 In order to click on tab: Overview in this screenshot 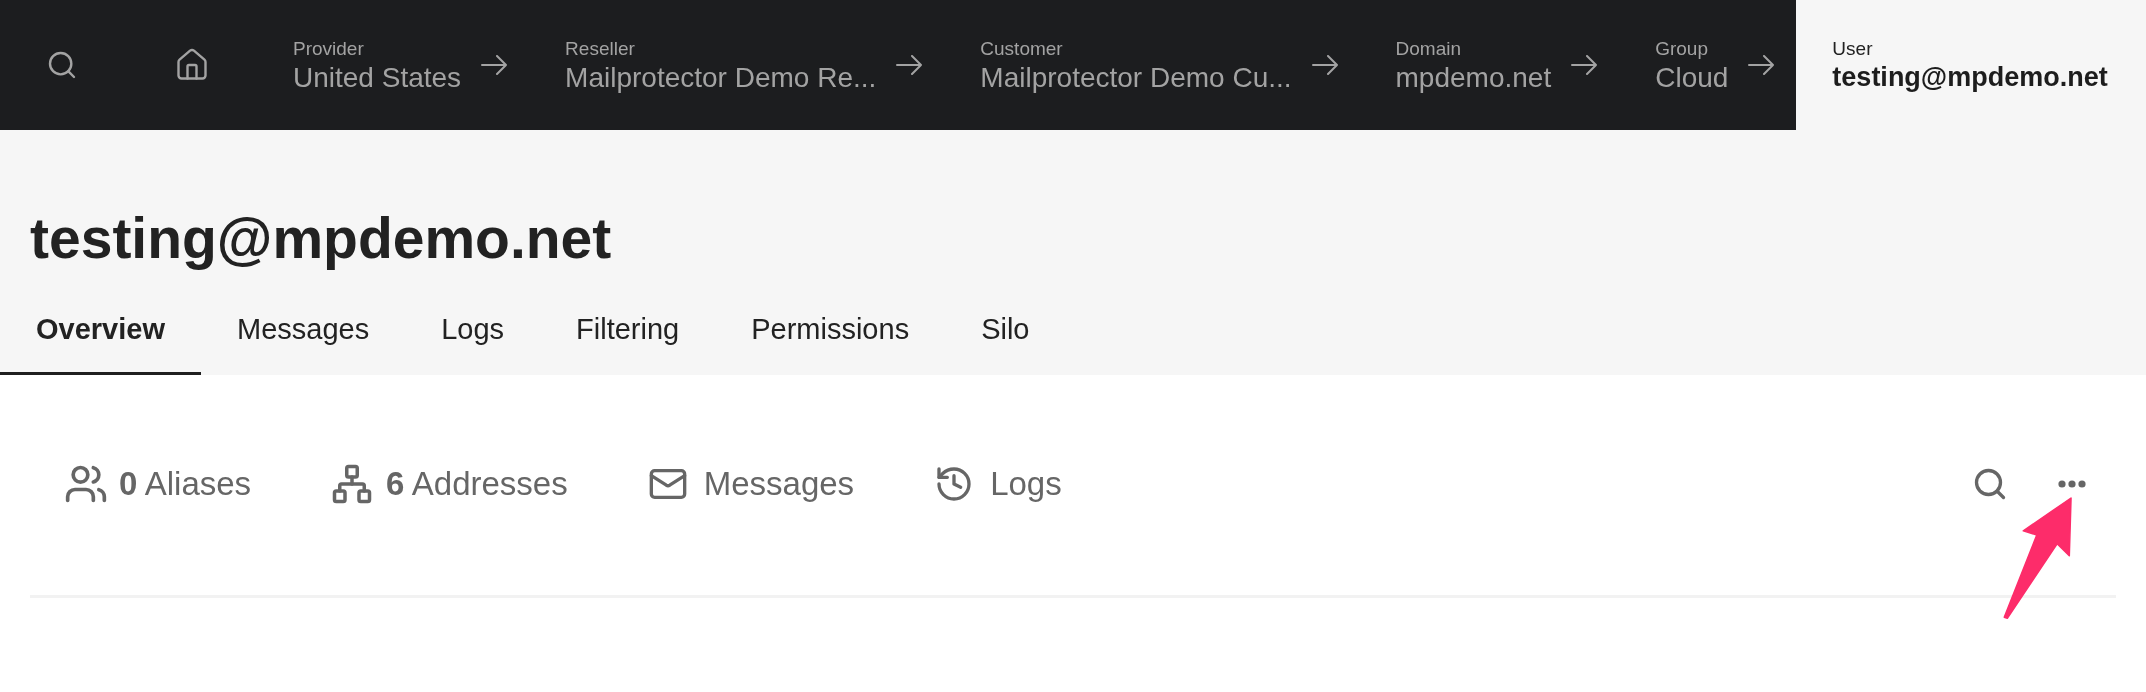, I will do `click(100, 343)`.